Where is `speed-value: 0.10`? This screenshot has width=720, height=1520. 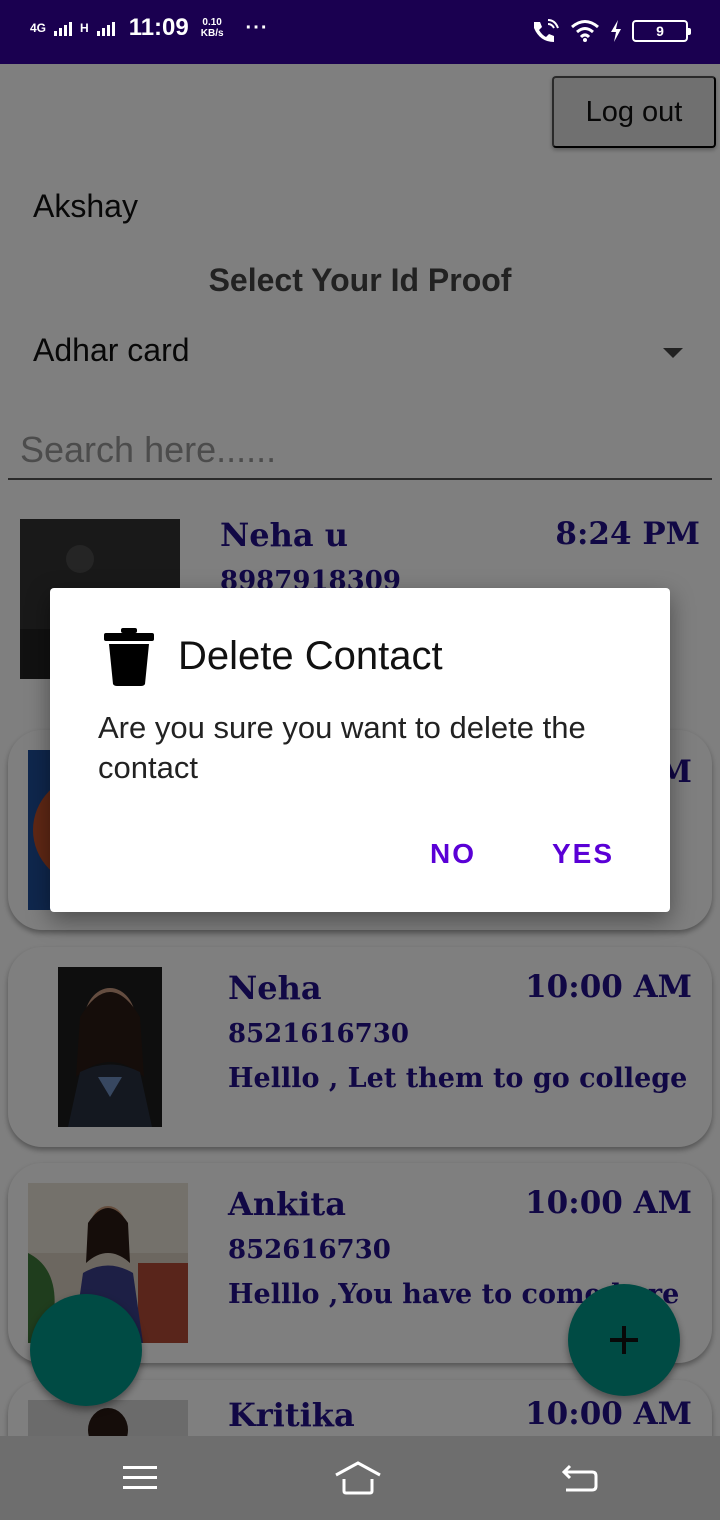 speed-value: 0.10 is located at coordinates (212, 22).